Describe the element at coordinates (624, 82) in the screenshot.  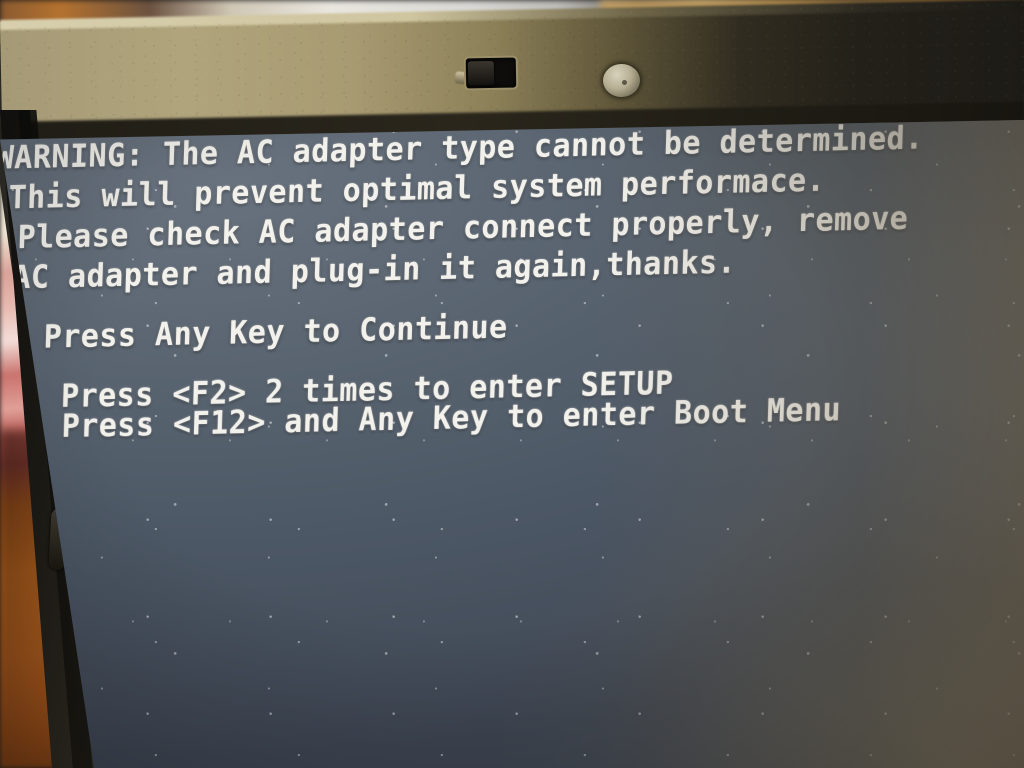
I see `webcam-mic-hole` at that location.